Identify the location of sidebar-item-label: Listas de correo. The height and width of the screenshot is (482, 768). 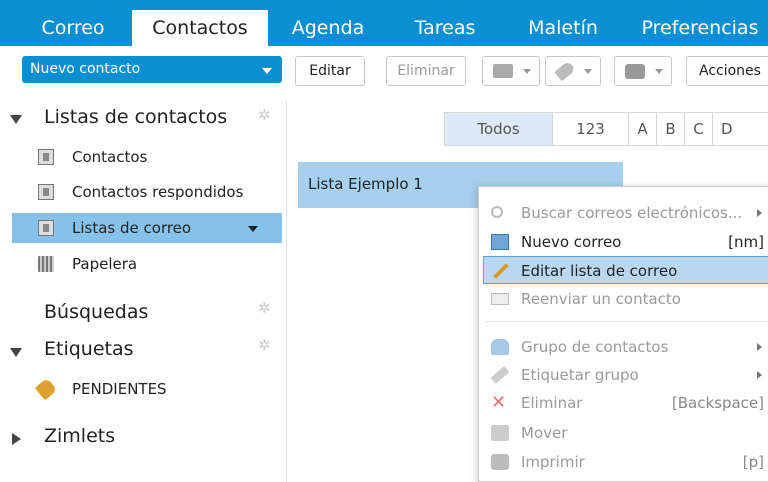
(132, 228).